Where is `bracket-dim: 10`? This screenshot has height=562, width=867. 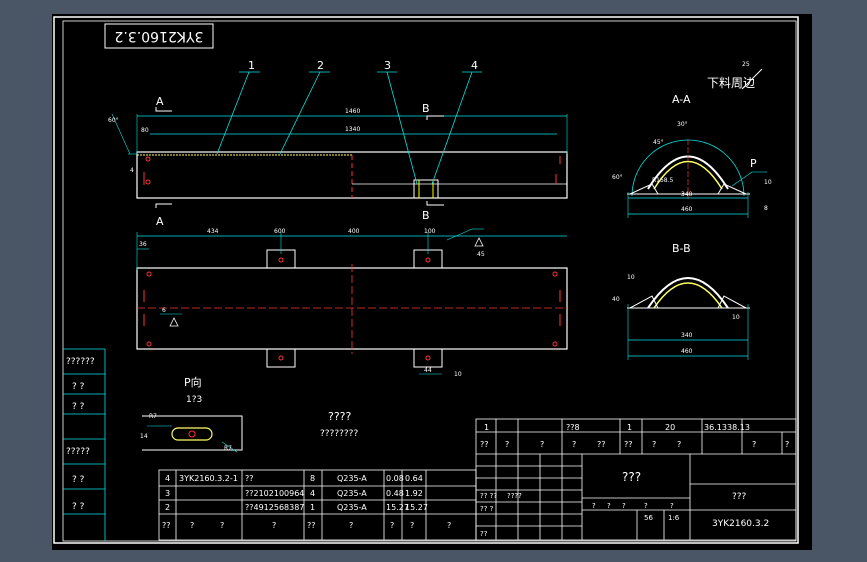
bracket-dim: 10 is located at coordinates (458, 374).